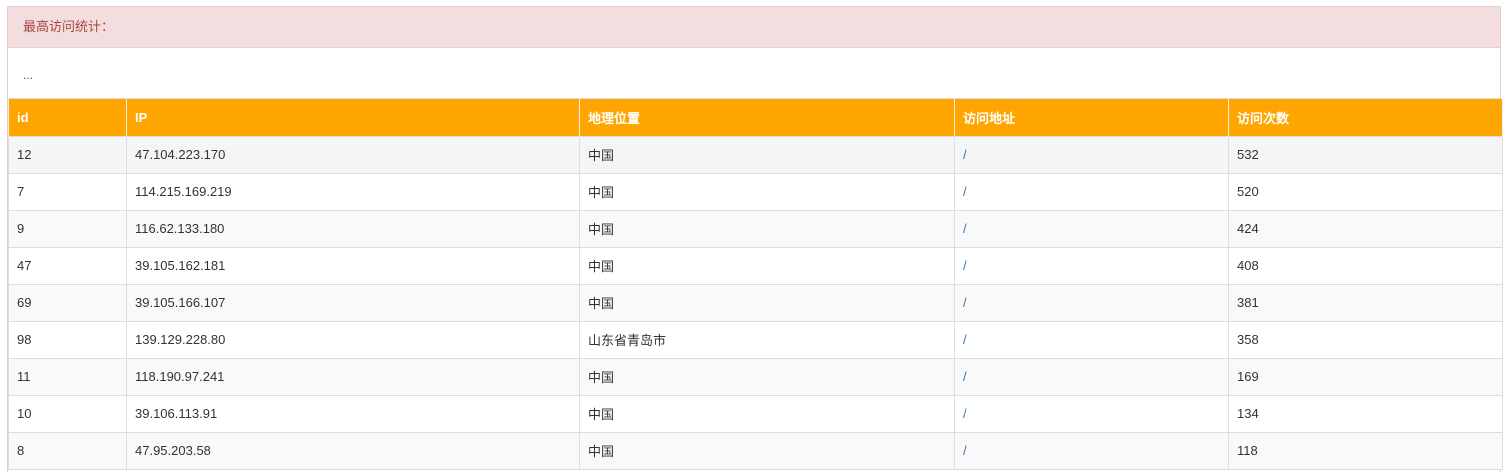  What do you see at coordinates (353, 117) in the screenshot?
I see `header-ip: IP` at bounding box center [353, 117].